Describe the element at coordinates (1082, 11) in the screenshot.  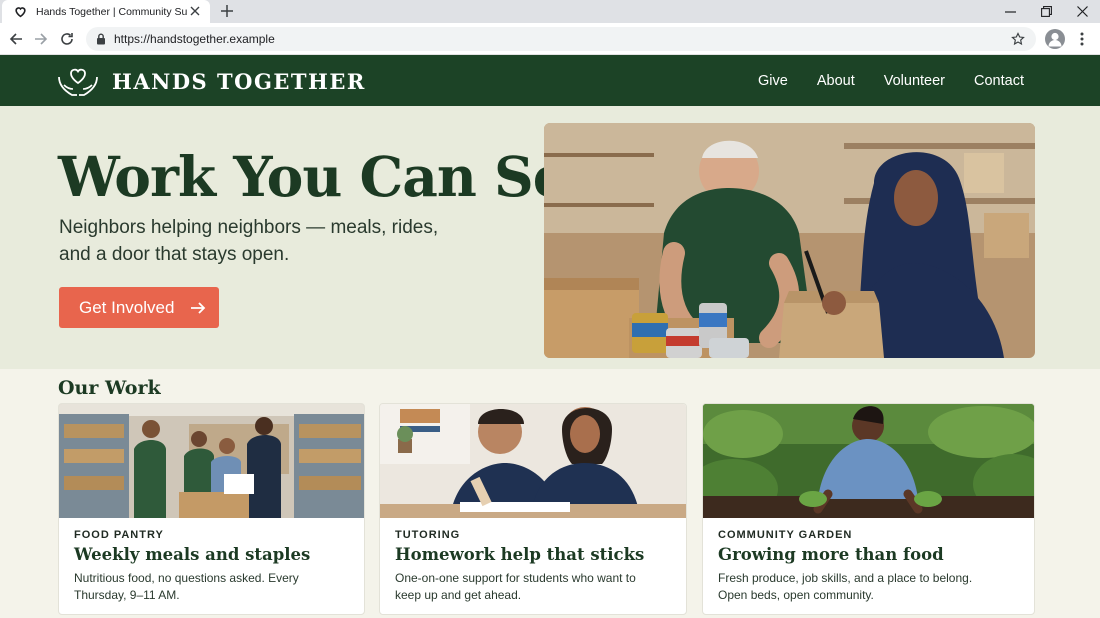
I see `close-window-icon` at that location.